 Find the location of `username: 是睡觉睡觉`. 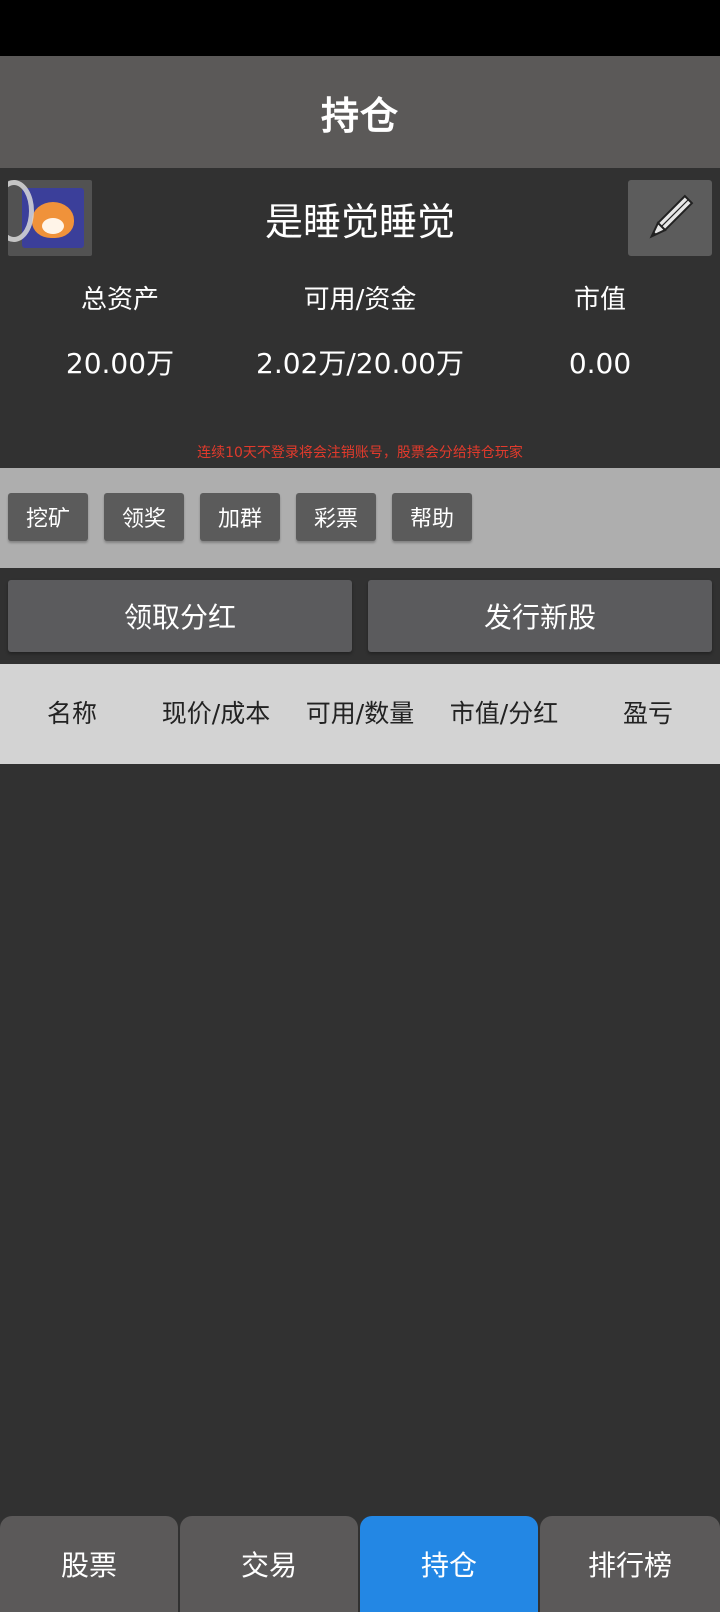

username: 是睡觉睡觉 is located at coordinates (359, 221).